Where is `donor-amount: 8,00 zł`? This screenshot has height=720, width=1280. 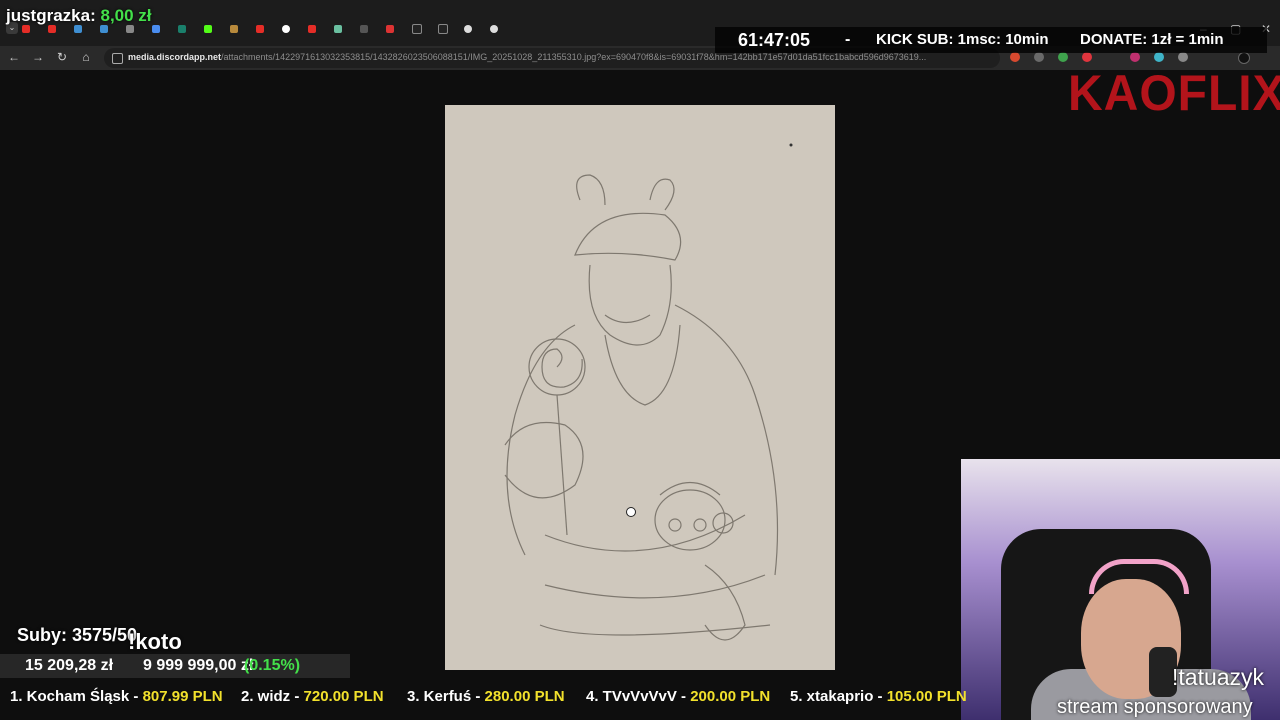 donor-amount: 8,00 zł is located at coordinates (126, 15).